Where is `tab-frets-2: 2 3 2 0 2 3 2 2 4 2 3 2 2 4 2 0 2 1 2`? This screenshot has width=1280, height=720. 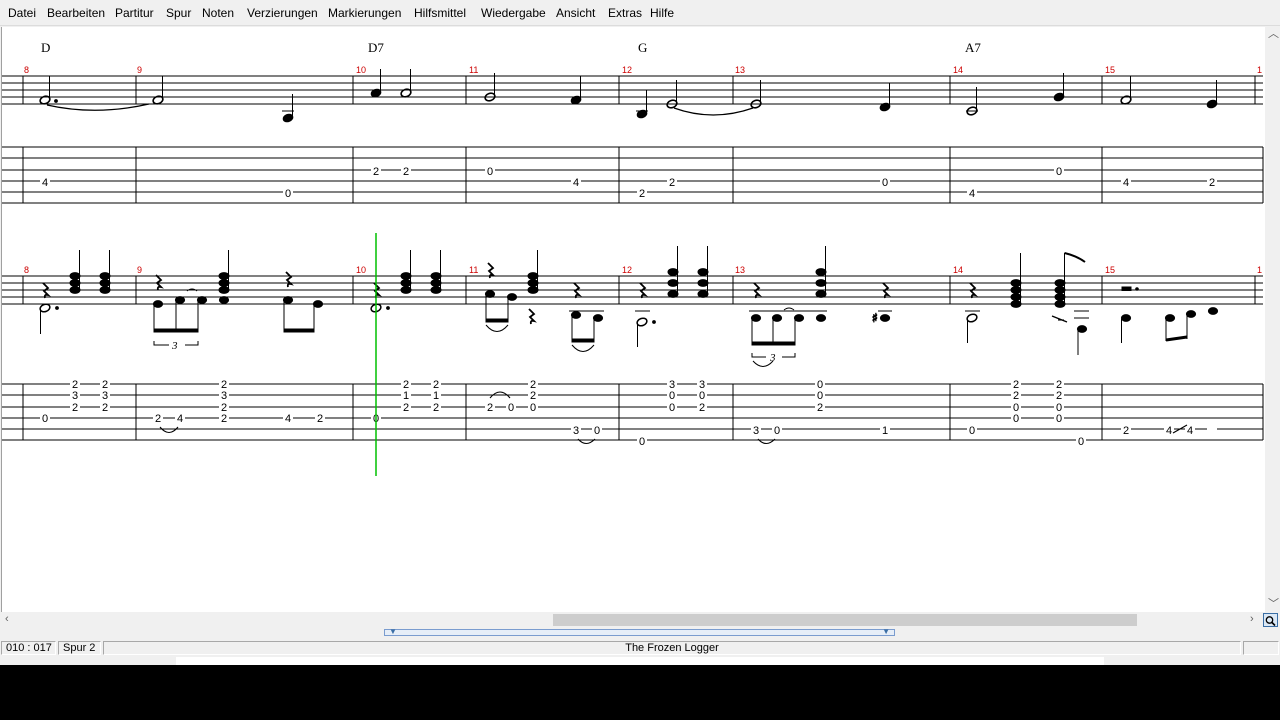
tab-frets-2: 2 3 2 0 2 3 2 2 4 2 3 2 2 4 2 0 2 1 2 is located at coordinates (628, 413).